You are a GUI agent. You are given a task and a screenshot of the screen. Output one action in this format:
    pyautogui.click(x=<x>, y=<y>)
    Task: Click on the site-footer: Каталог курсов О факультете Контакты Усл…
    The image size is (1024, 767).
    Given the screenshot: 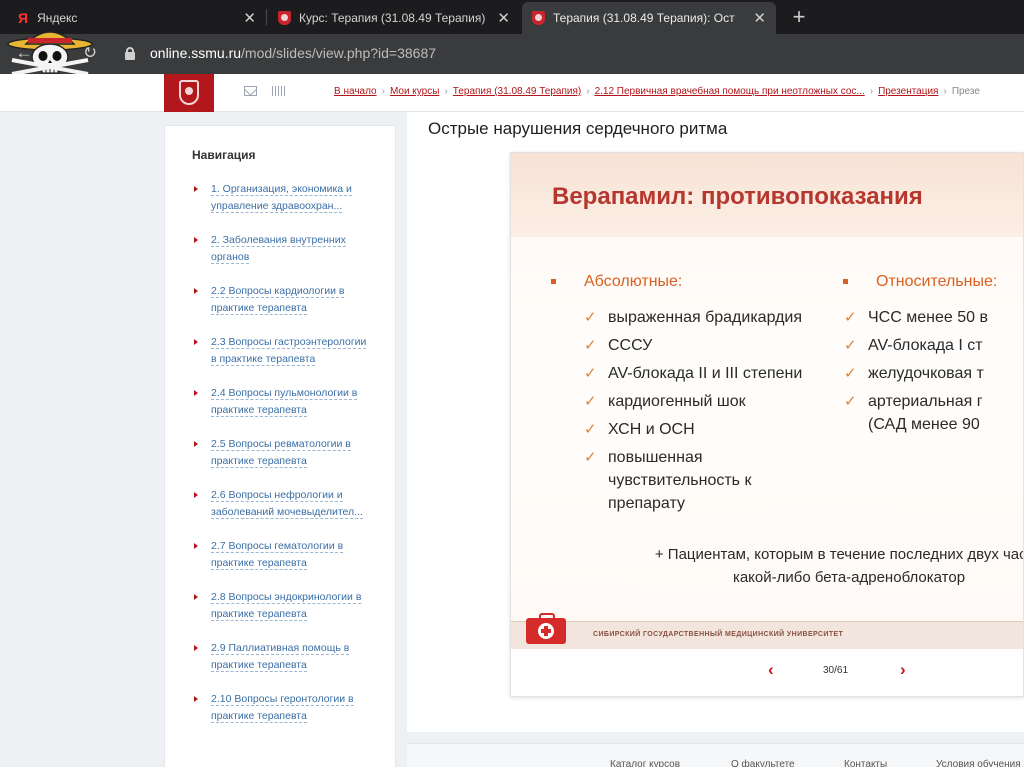 What is the action you would take?
    pyautogui.click(x=715, y=755)
    